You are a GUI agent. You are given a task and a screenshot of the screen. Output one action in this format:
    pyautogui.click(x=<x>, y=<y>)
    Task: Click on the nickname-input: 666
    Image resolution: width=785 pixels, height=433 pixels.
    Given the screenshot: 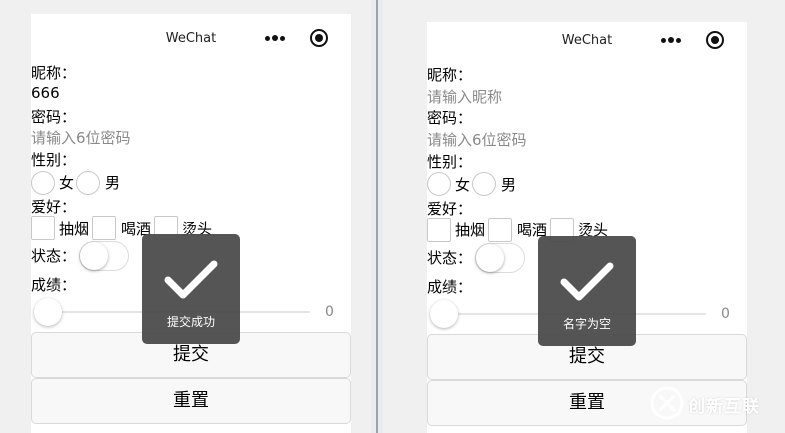 What is the action you would take?
    pyautogui.click(x=45, y=93)
    